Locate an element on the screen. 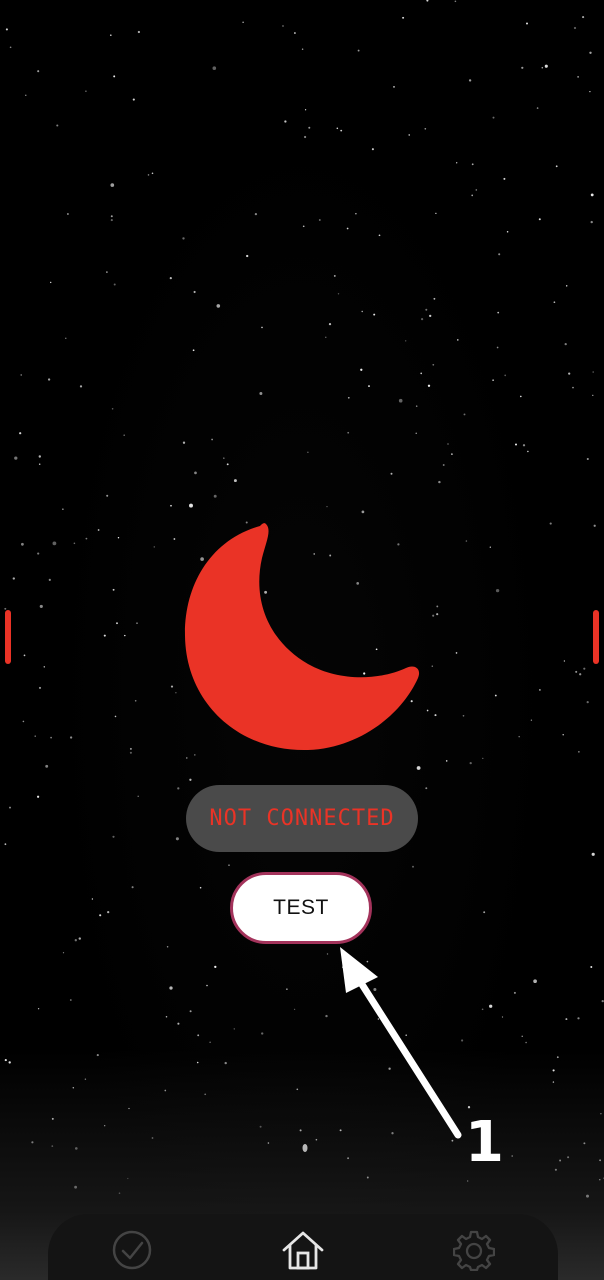 The image size is (604, 1280). annotation-step-number: 1 is located at coordinates (484, 1142).